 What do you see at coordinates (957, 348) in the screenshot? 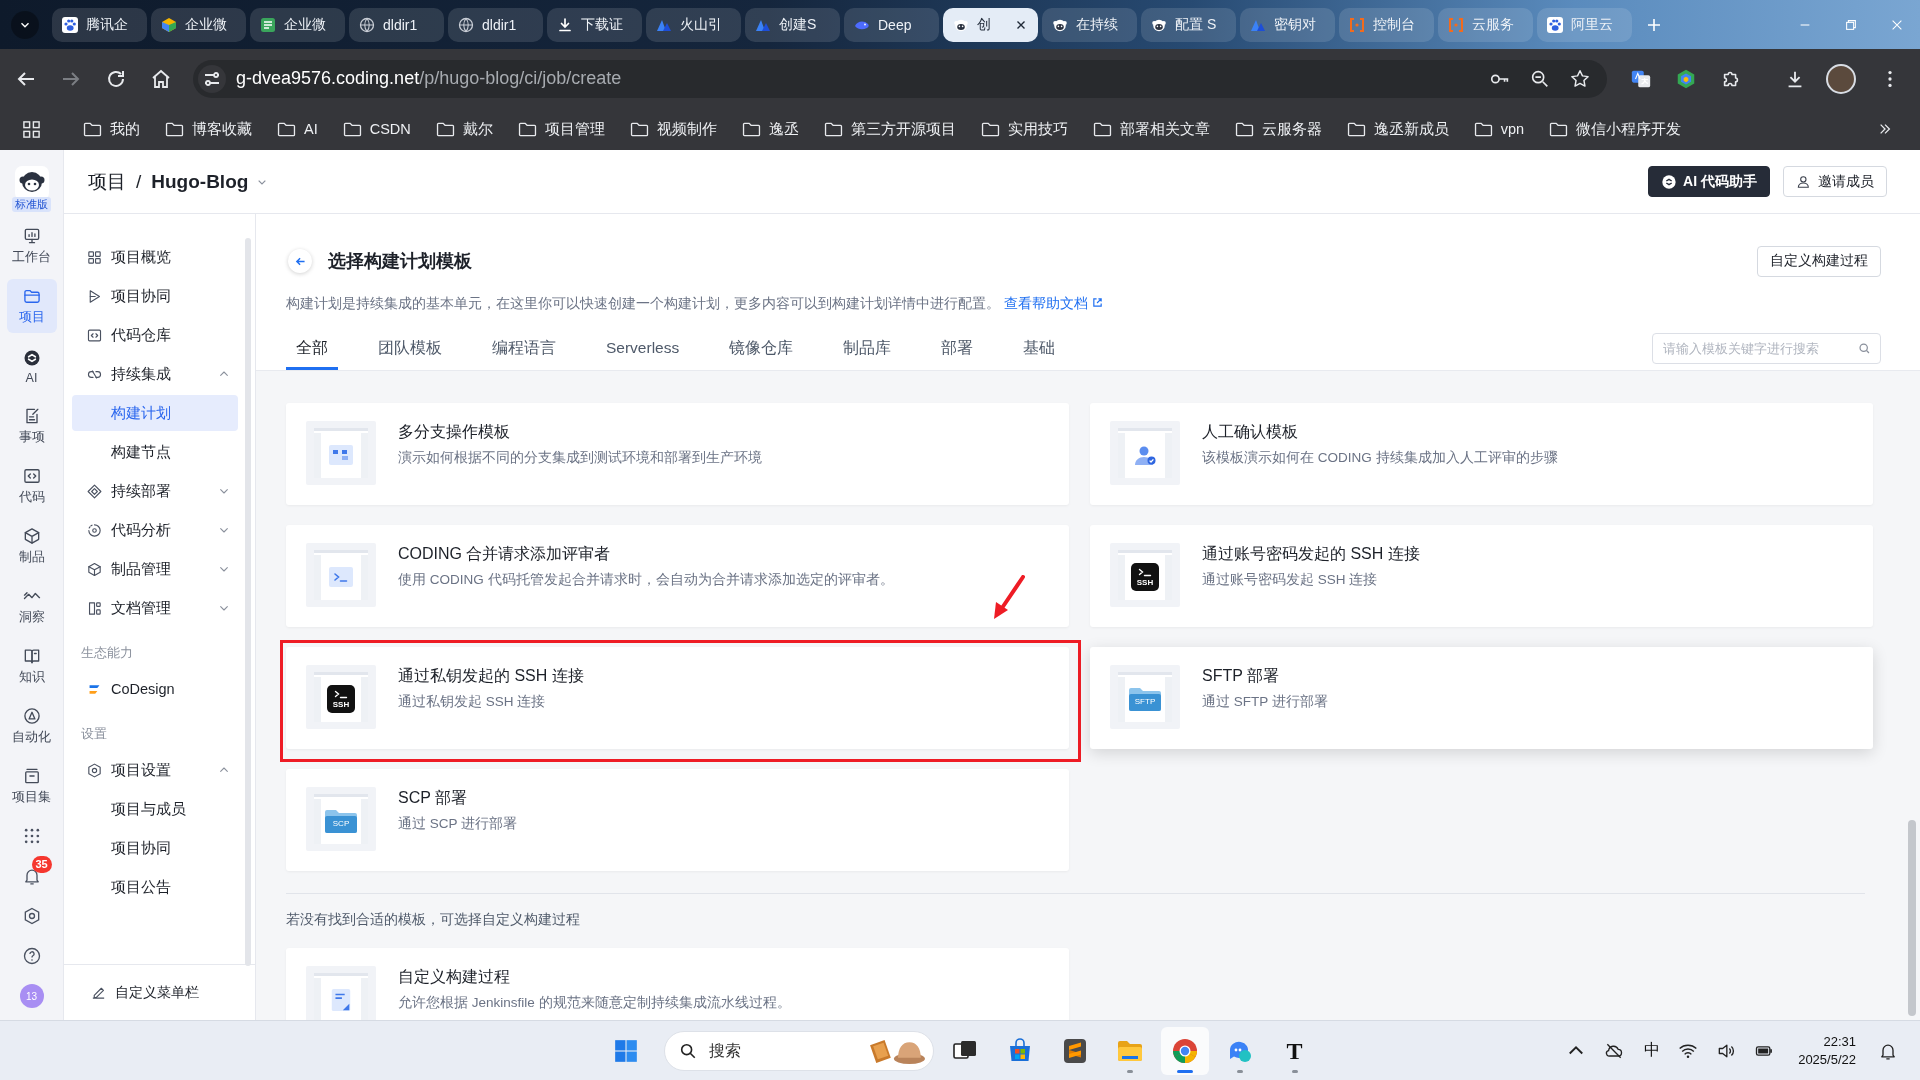
I see `category-tab: 部署` at bounding box center [957, 348].